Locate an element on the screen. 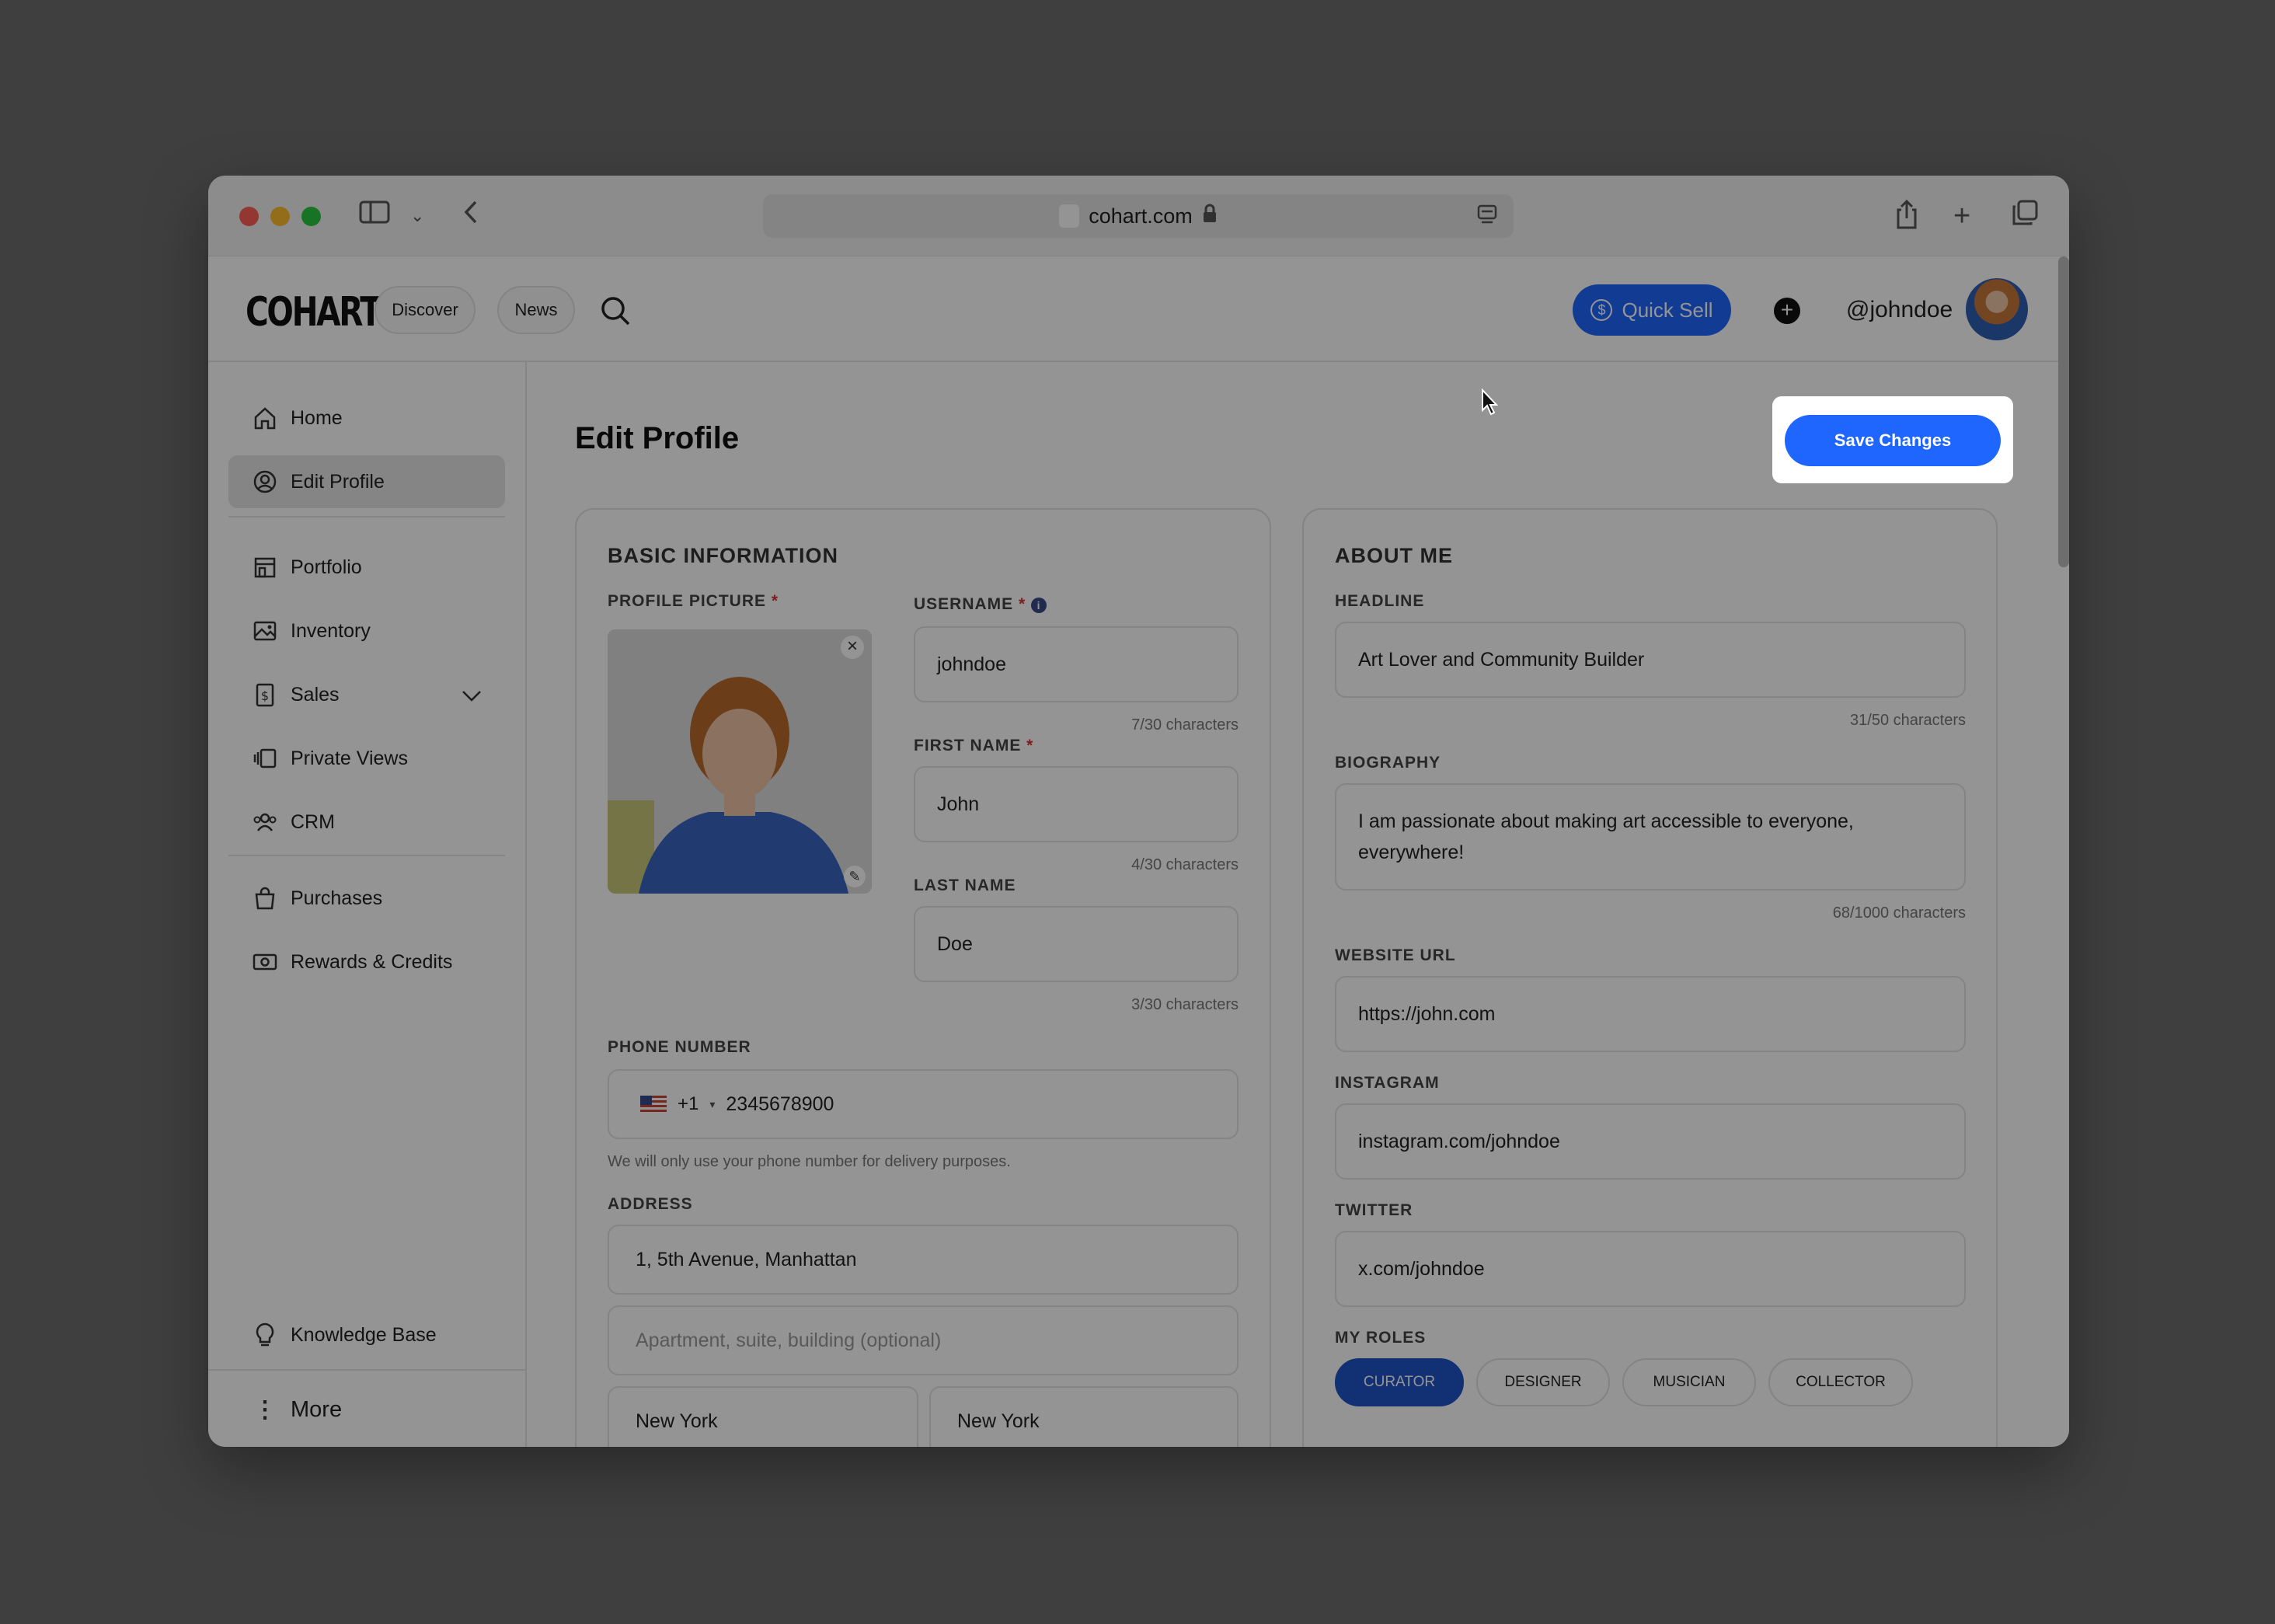 Image resolution: width=2275 pixels, height=1624 pixels. save-changes-button: Save Changes is located at coordinates (1893, 440).